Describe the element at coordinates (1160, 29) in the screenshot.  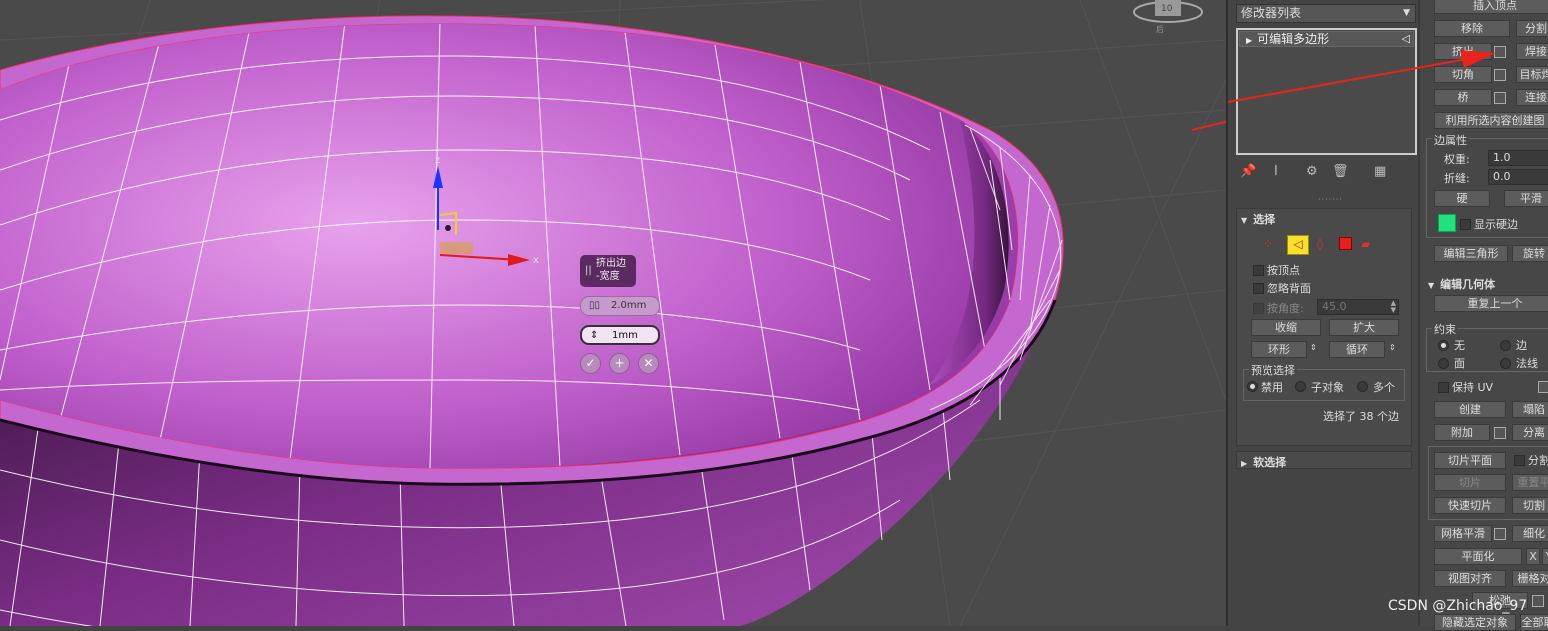
I see `viewcube-label: 后` at that location.